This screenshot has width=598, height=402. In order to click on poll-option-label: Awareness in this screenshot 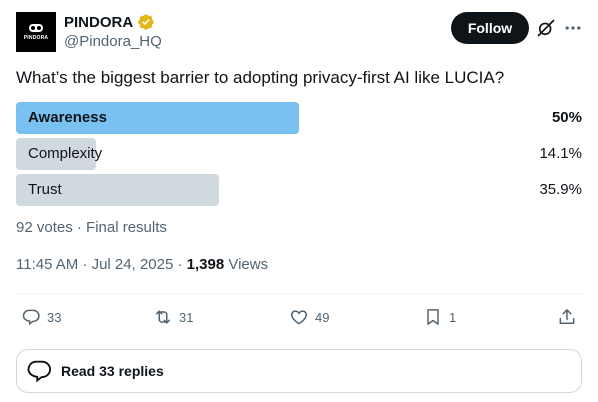, I will do `click(67, 117)`.